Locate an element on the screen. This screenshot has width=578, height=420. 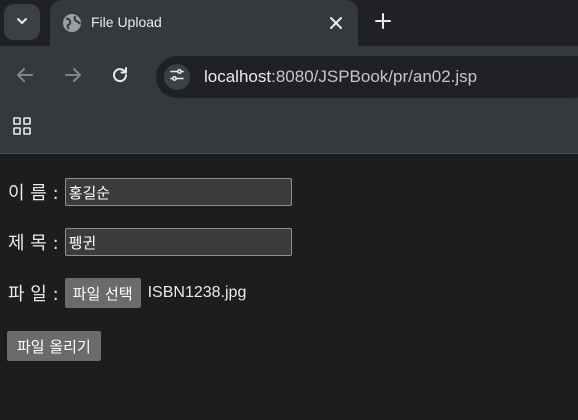
file-label: 파 일 : is located at coordinates (33, 294).